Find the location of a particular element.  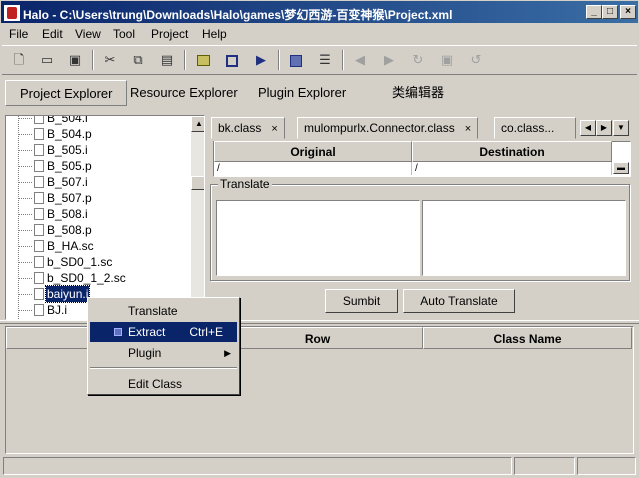

extract-shortcut: Ctrl+E is located at coordinates (206, 332).